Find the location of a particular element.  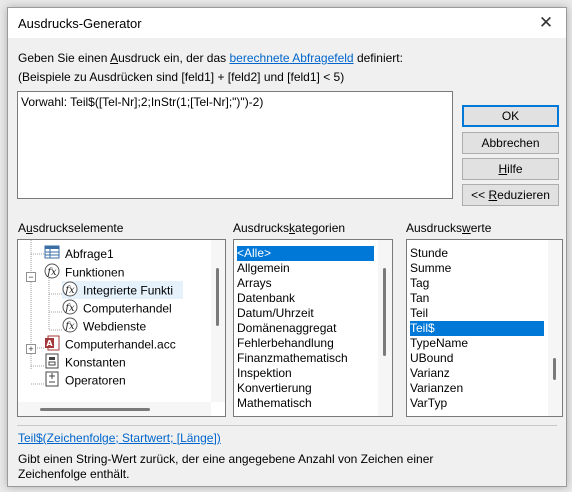

categories-heading-pre: Ausdrucks is located at coordinates (261, 228).